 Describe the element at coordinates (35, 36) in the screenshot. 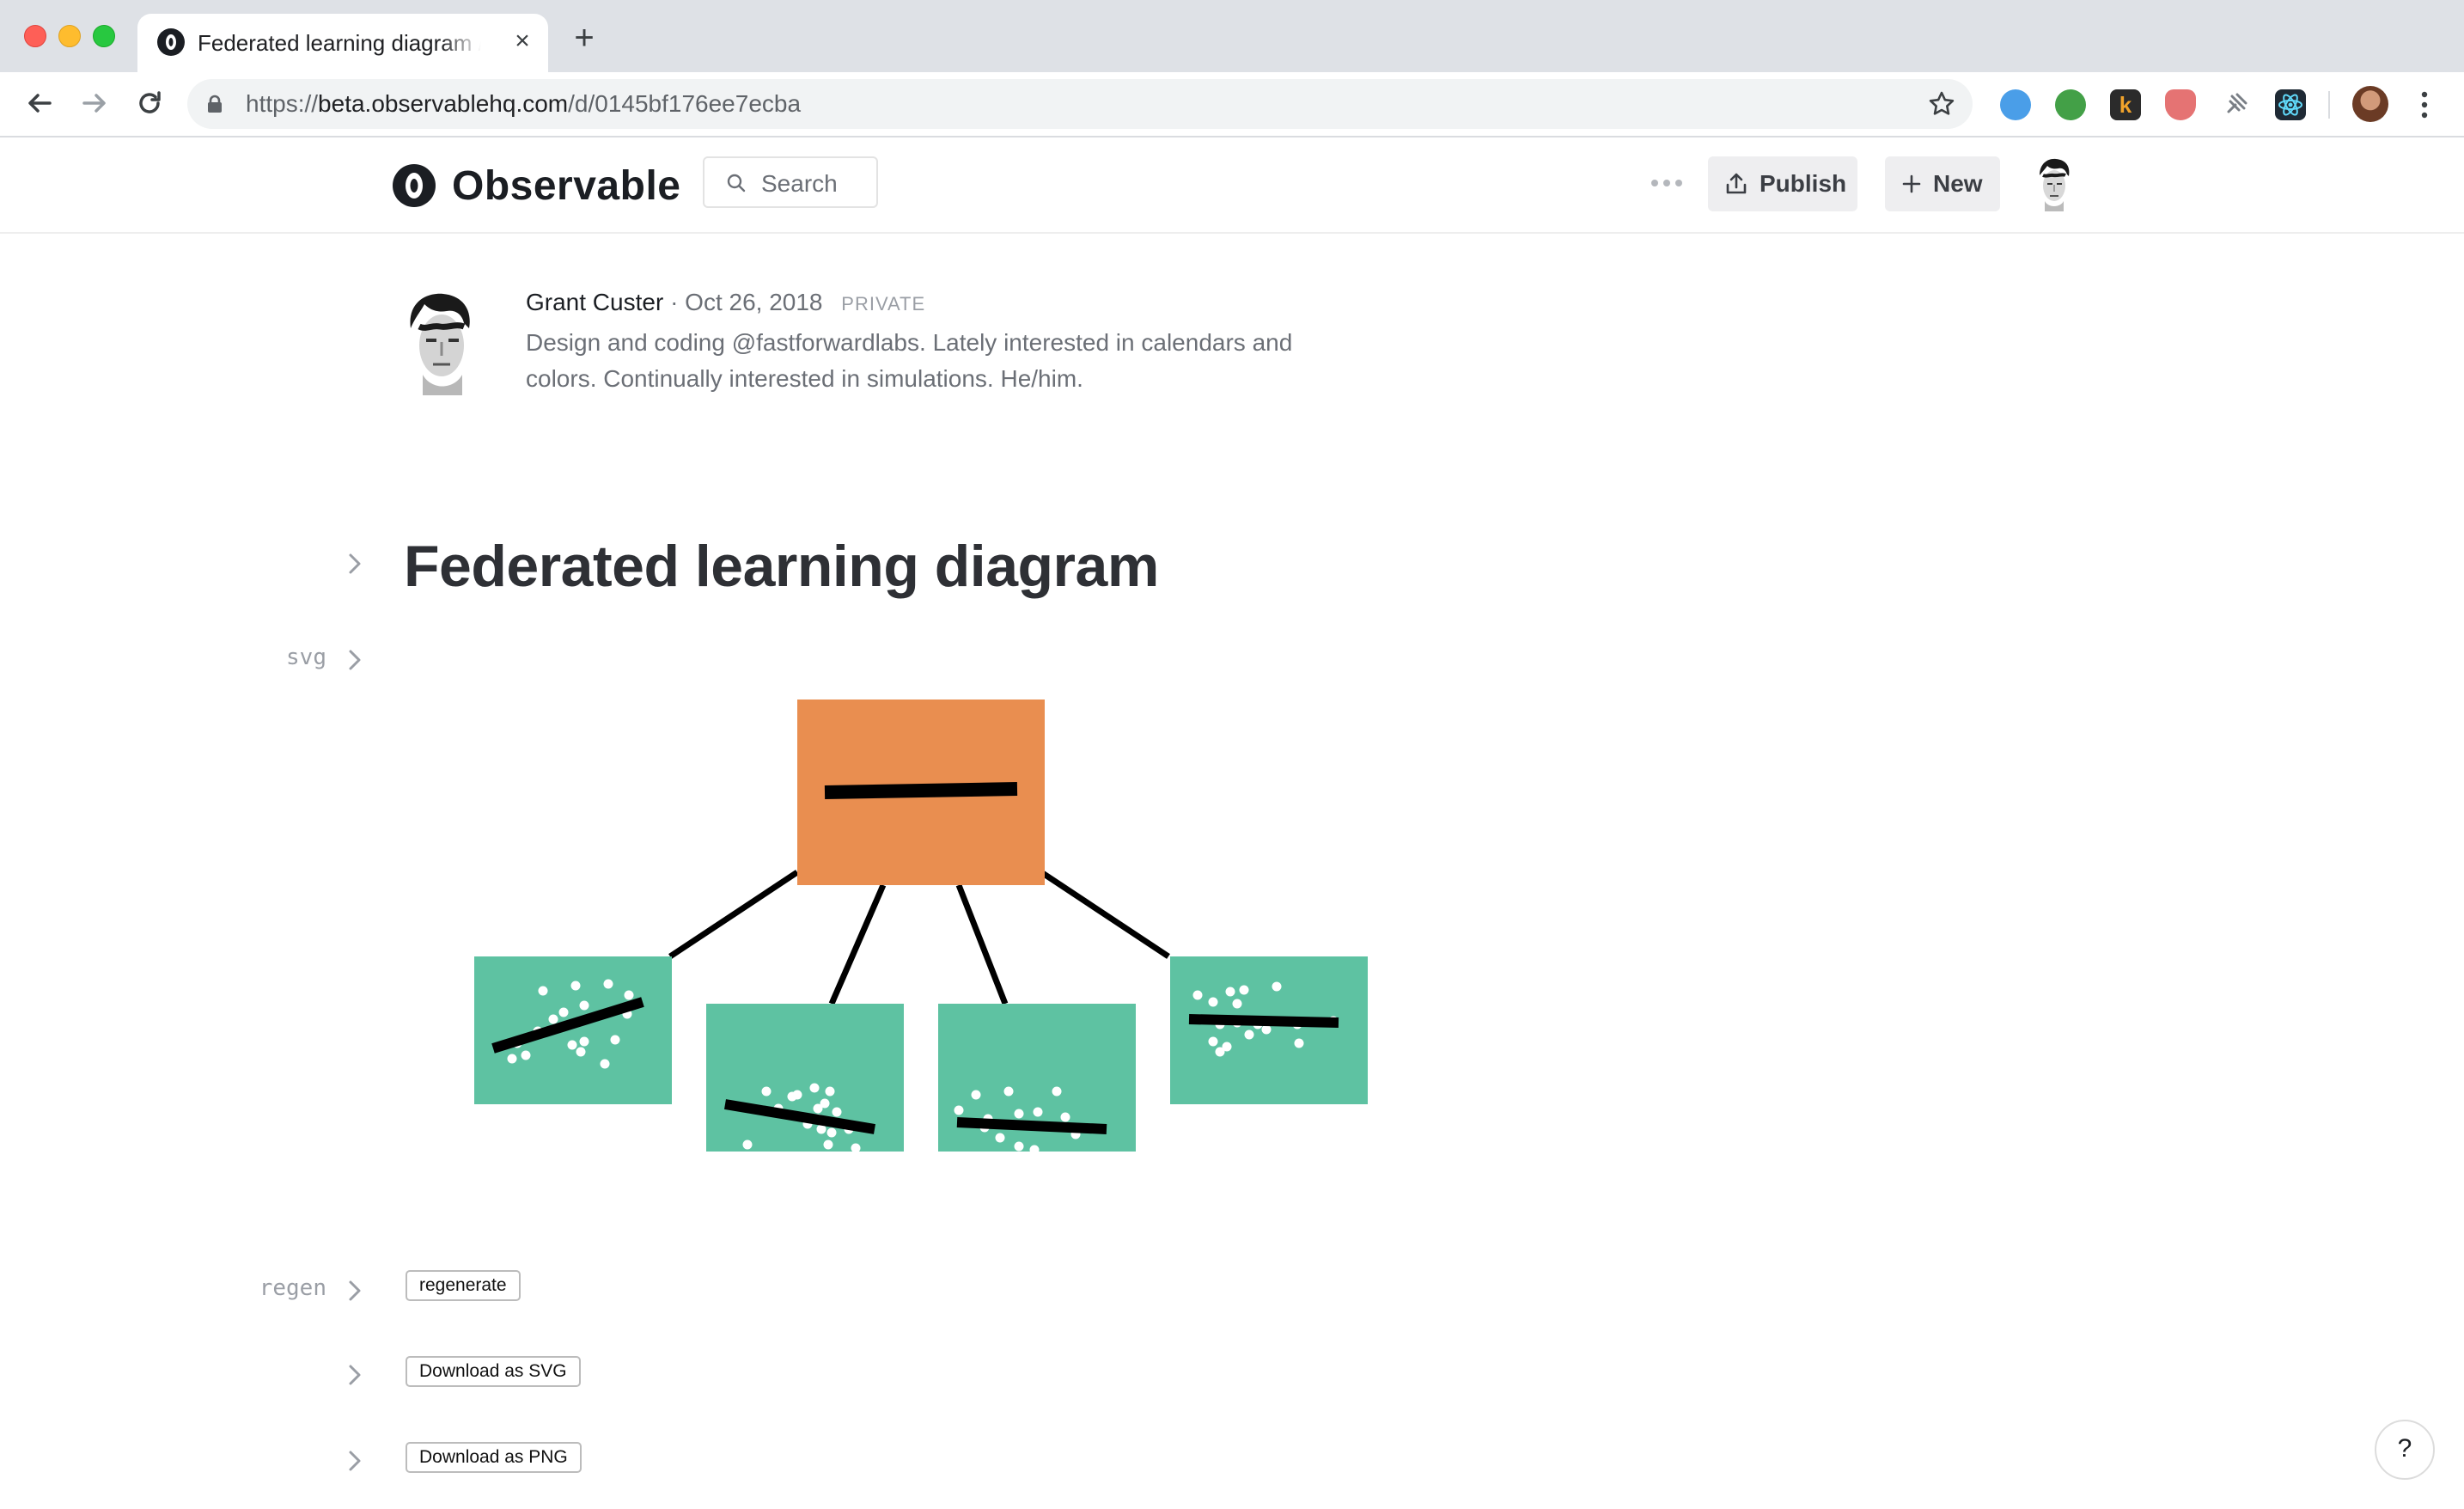

I see `window-close-button` at that location.